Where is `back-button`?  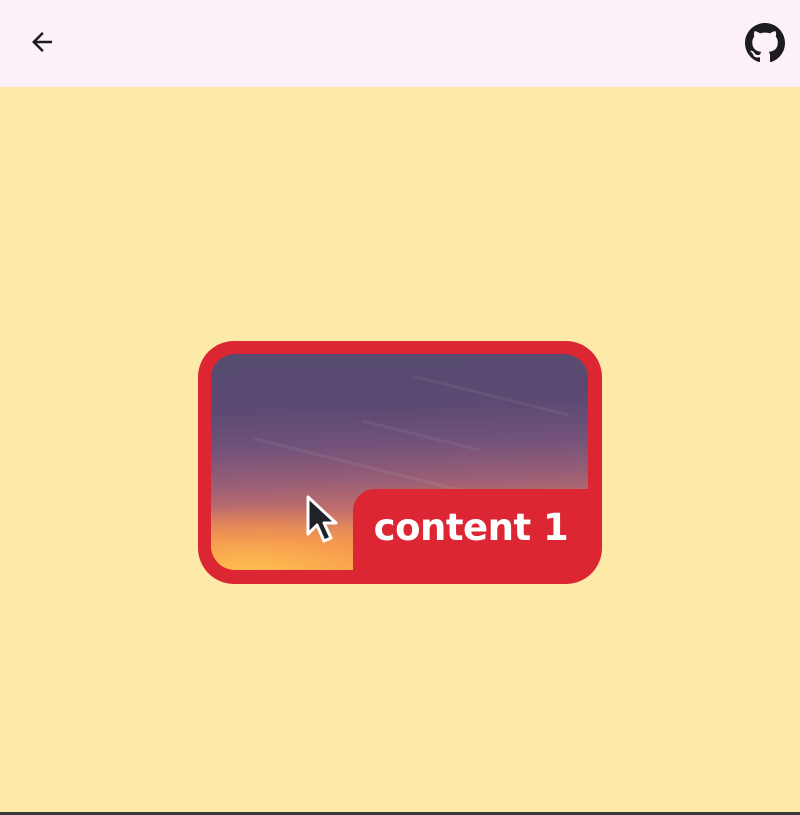 back-button is located at coordinates (42, 42).